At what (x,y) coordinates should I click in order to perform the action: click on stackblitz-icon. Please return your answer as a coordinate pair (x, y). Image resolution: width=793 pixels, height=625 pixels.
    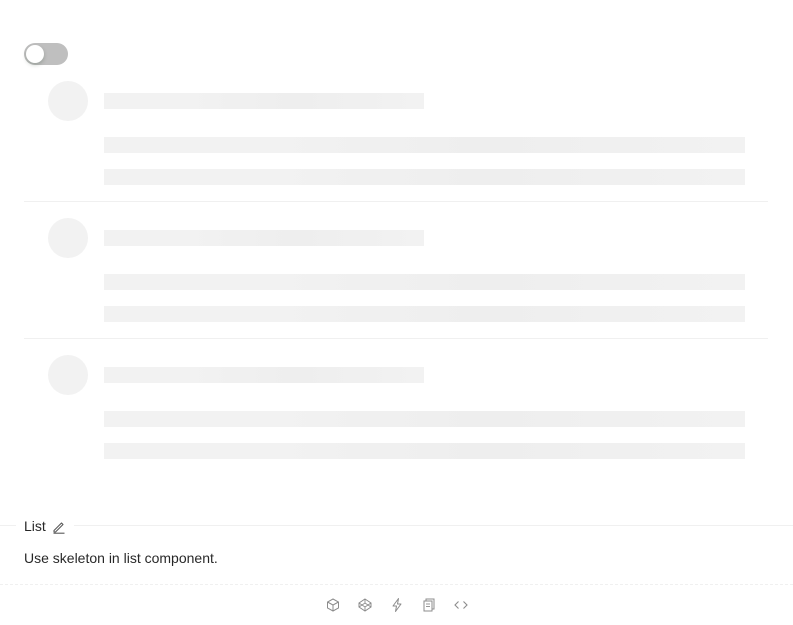
    Looking at the image, I should click on (397, 605).